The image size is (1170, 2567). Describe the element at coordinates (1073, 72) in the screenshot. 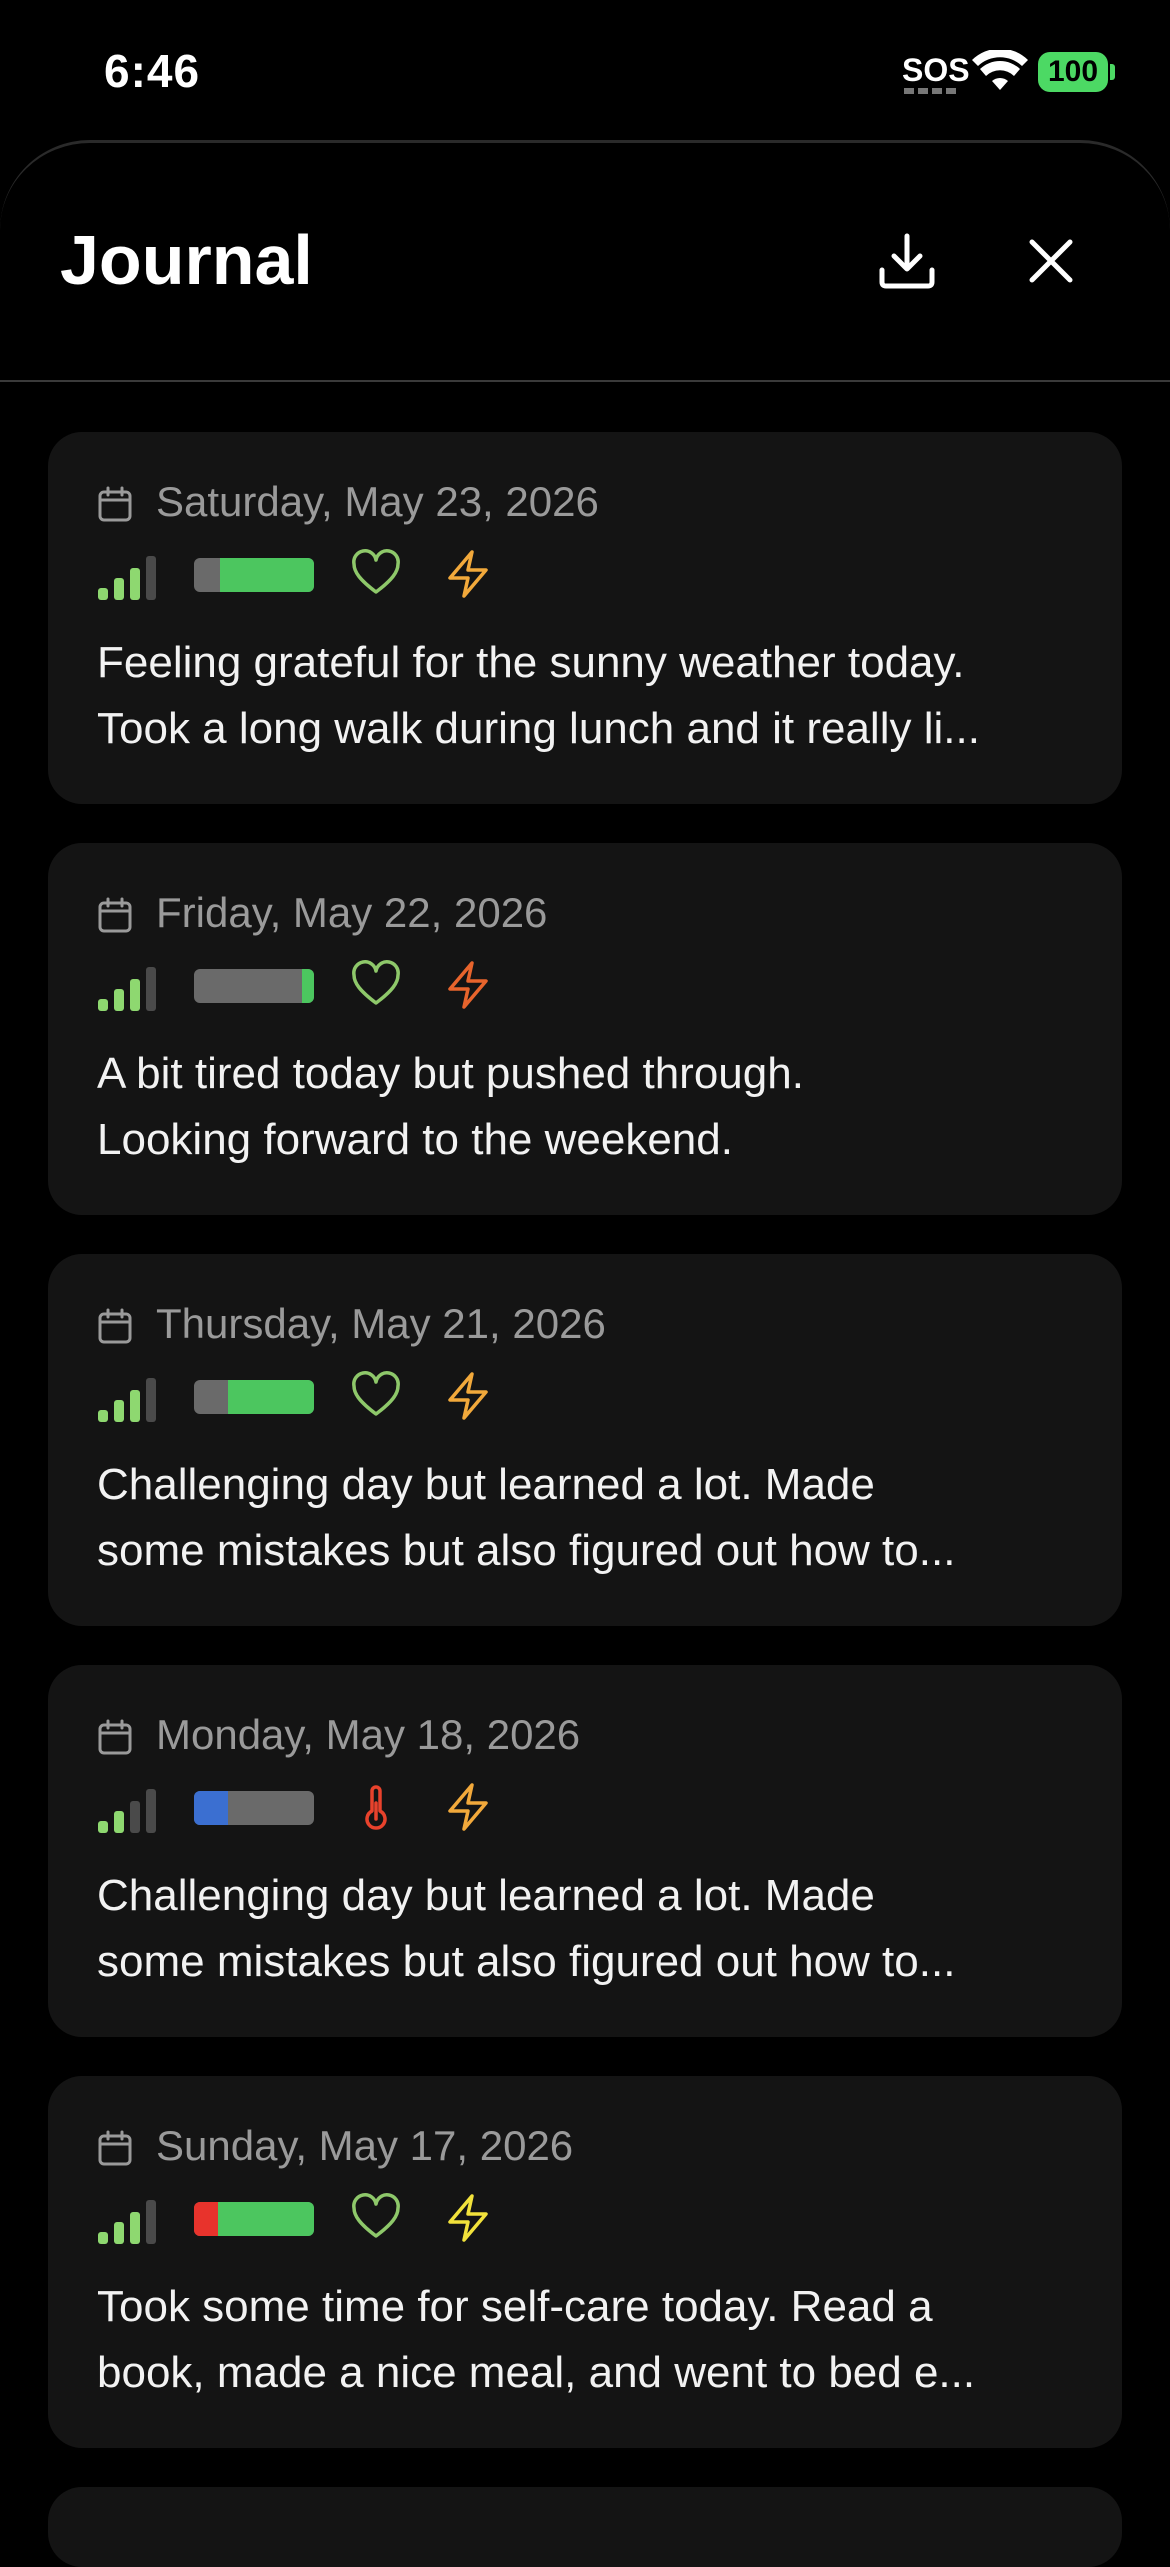

I see `battery-icon: 100` at that location.